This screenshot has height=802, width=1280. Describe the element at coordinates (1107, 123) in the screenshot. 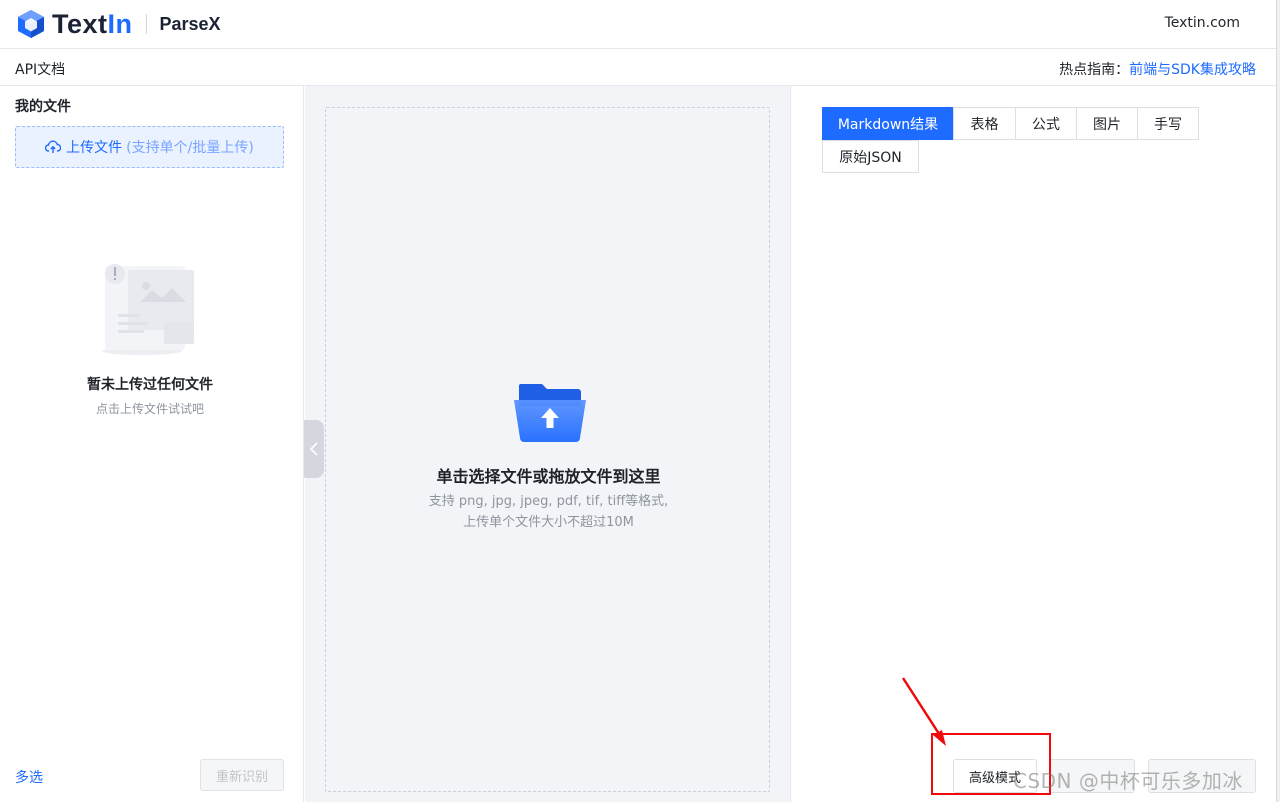

I see `tab-image: 图片` at that location.